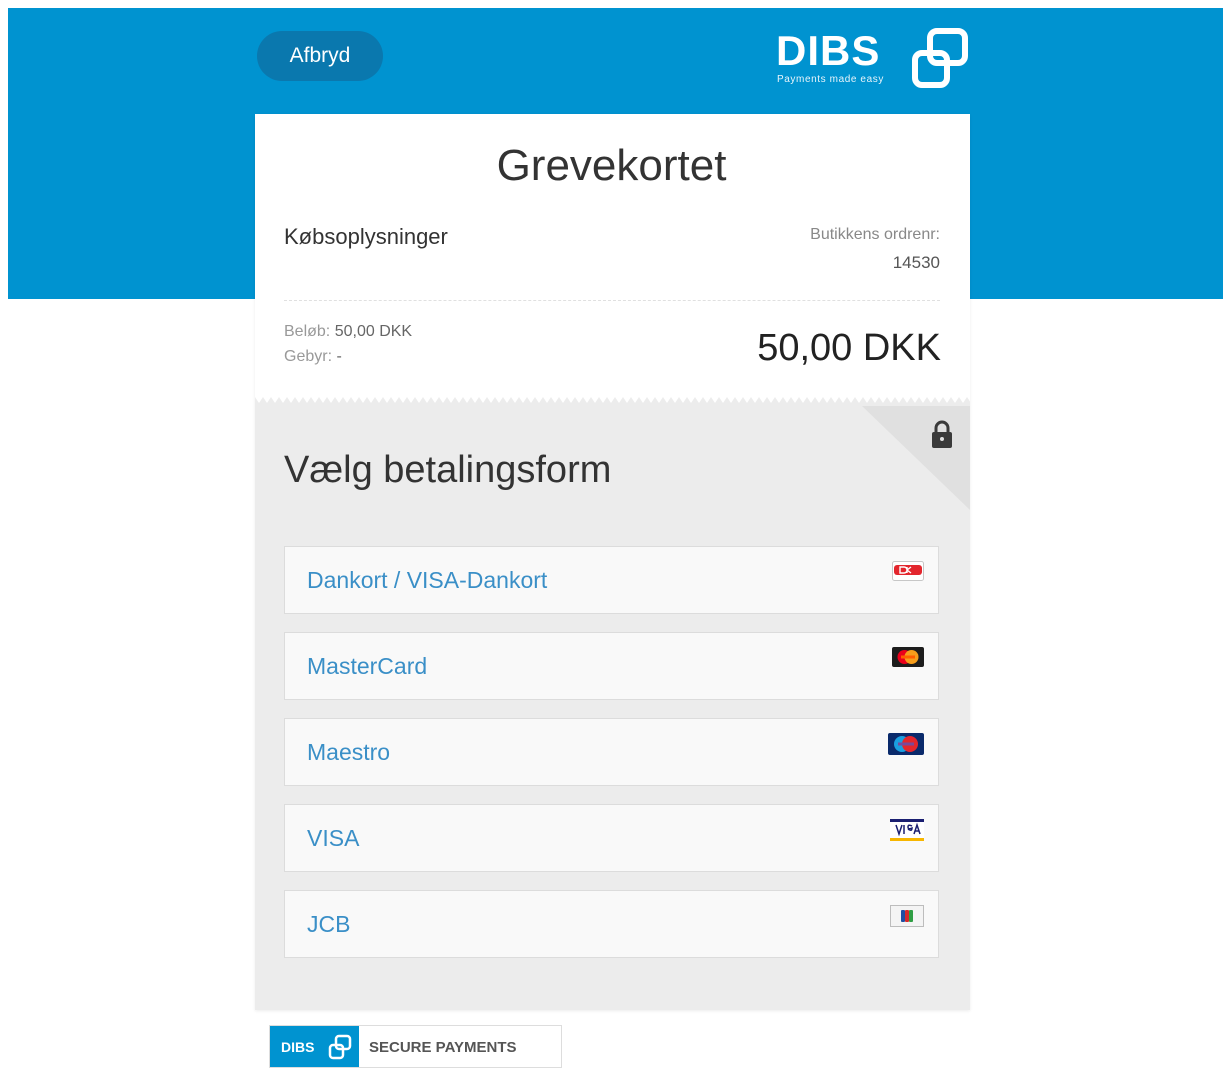 This screenshot has height=1068, width=1223. Describe the element at coordinates (373, 331) in the screenshot. I see `amount-value: 50,00 DKK` at that location.